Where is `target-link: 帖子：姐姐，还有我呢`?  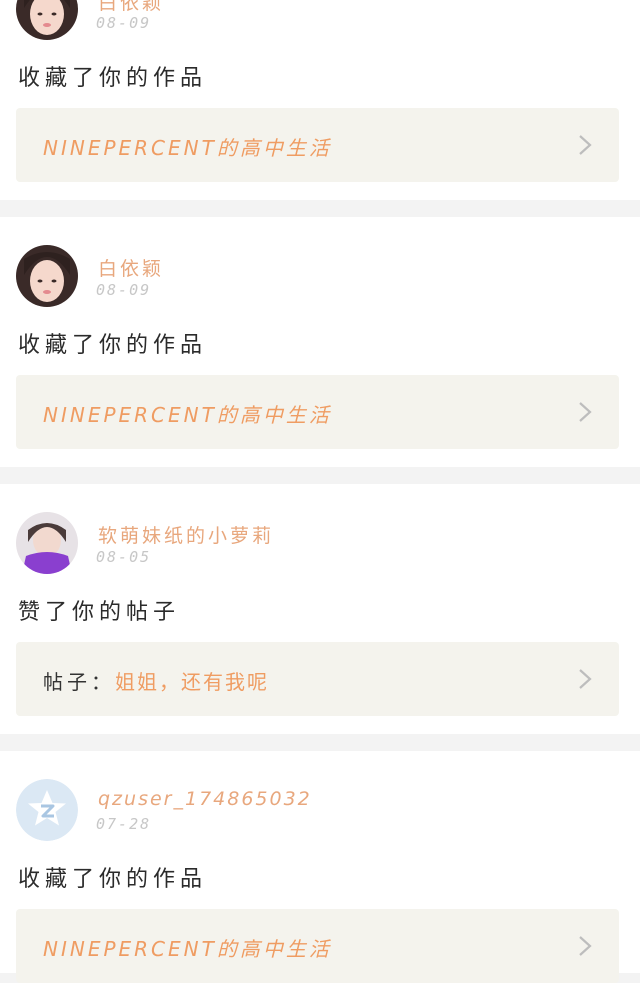
target-link: 帖子：姐姐，还有我呢 is located at coordinates (317, 679).